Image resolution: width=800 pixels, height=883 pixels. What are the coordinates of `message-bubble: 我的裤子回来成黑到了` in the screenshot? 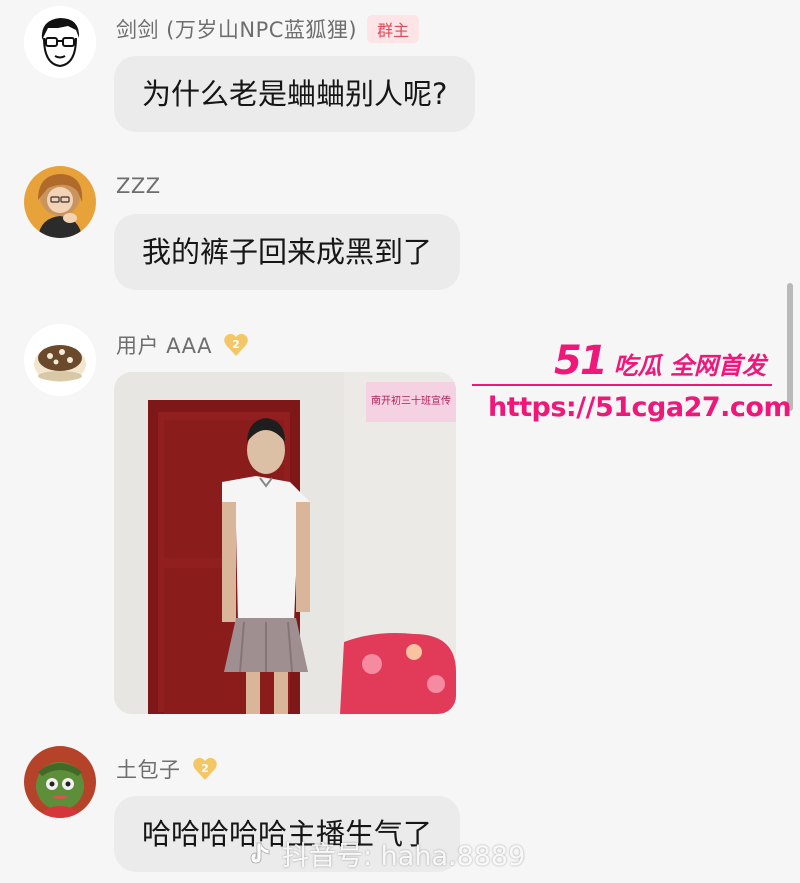 It's located at (287, 252).